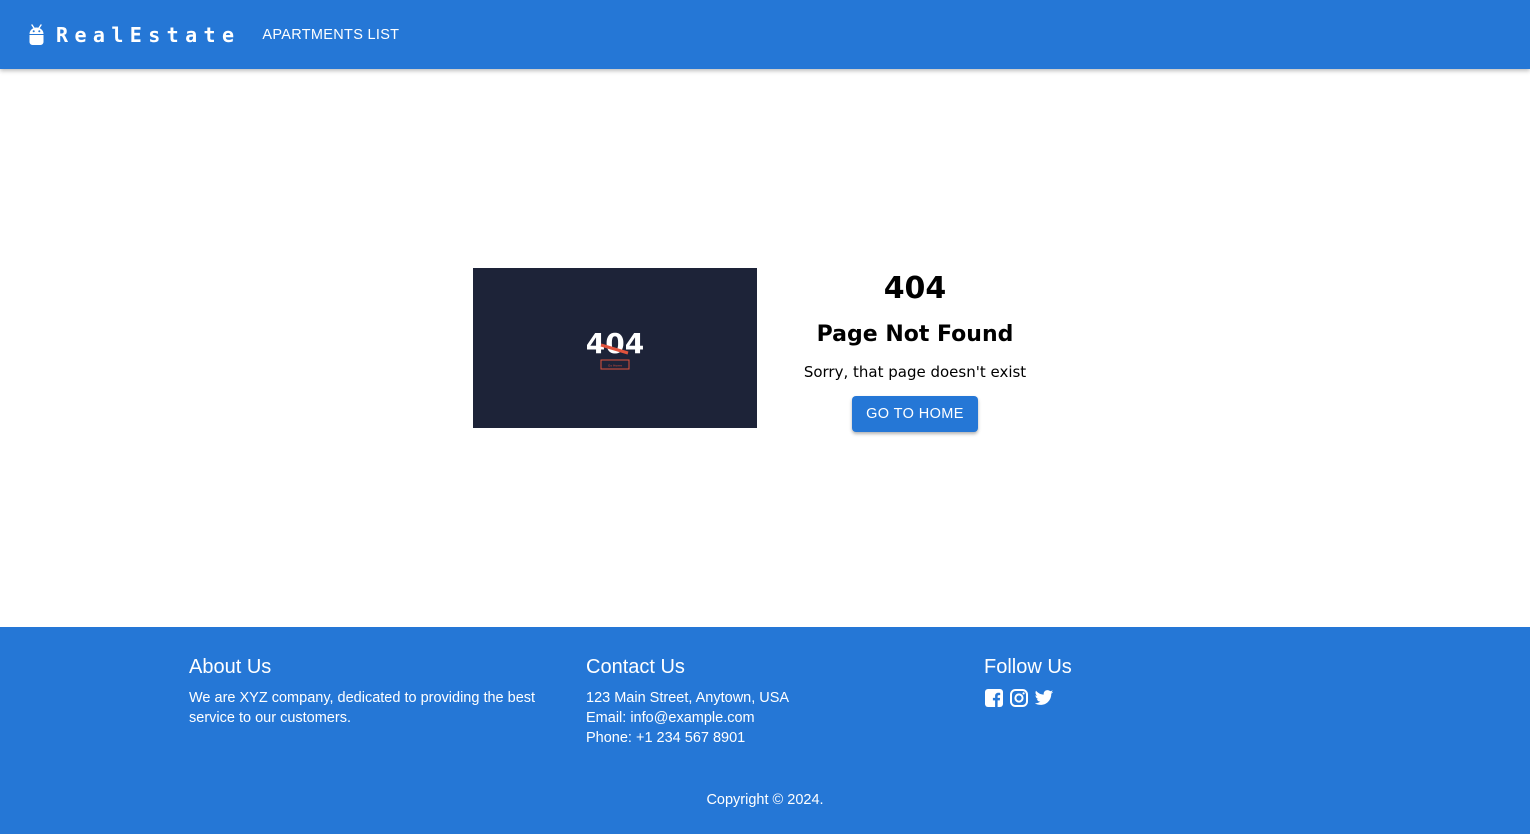 Image resolution: width=1530 pixels, height=834 pixels. What do you see at coordinates (915, 372) in the screenshot?
I see `error-message: Sorry, that page doesn't exist` at bounding box center [915, 372].